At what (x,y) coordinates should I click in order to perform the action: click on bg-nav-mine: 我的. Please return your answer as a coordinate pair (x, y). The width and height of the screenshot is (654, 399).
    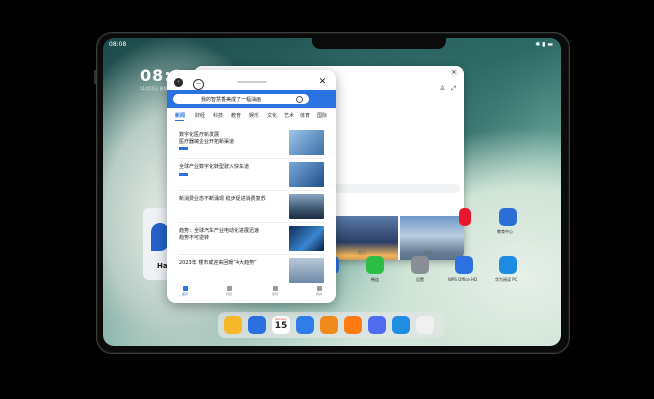
    Looking at the image, I should click on (428, 253).